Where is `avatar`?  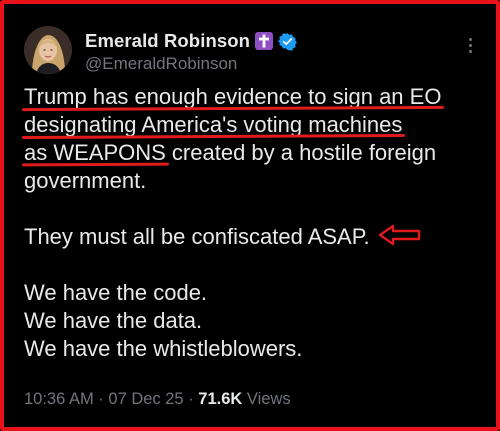 avatar is located at coordinates (48, 50).